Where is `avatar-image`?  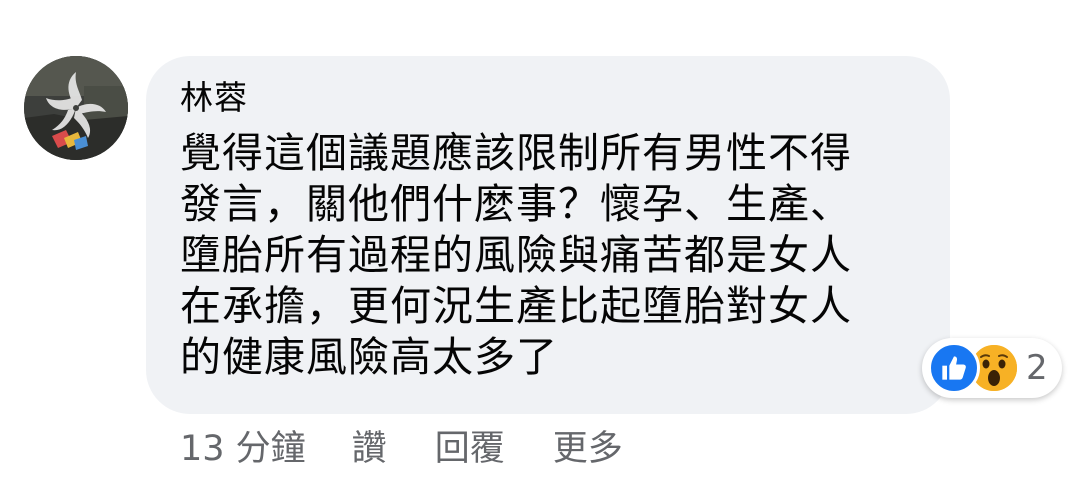 avatar-image is located at coordinates (76, 108).